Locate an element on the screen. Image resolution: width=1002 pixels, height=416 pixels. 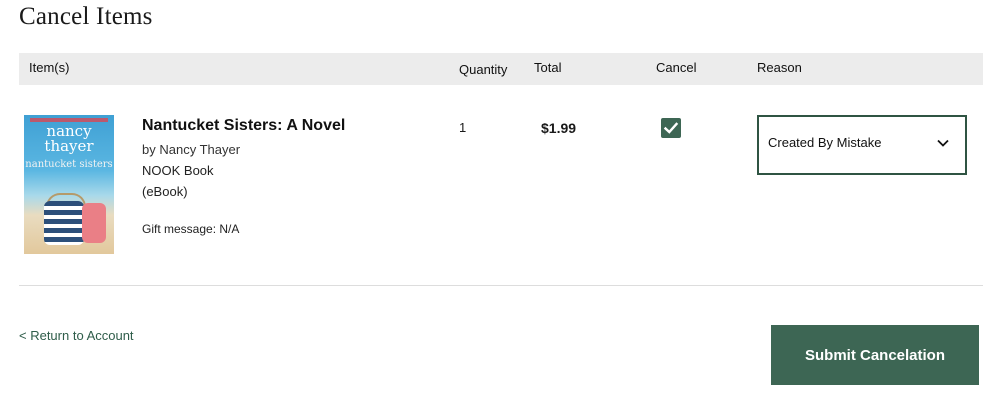
header-items: Item(s) is located at coordinates (49, 67).